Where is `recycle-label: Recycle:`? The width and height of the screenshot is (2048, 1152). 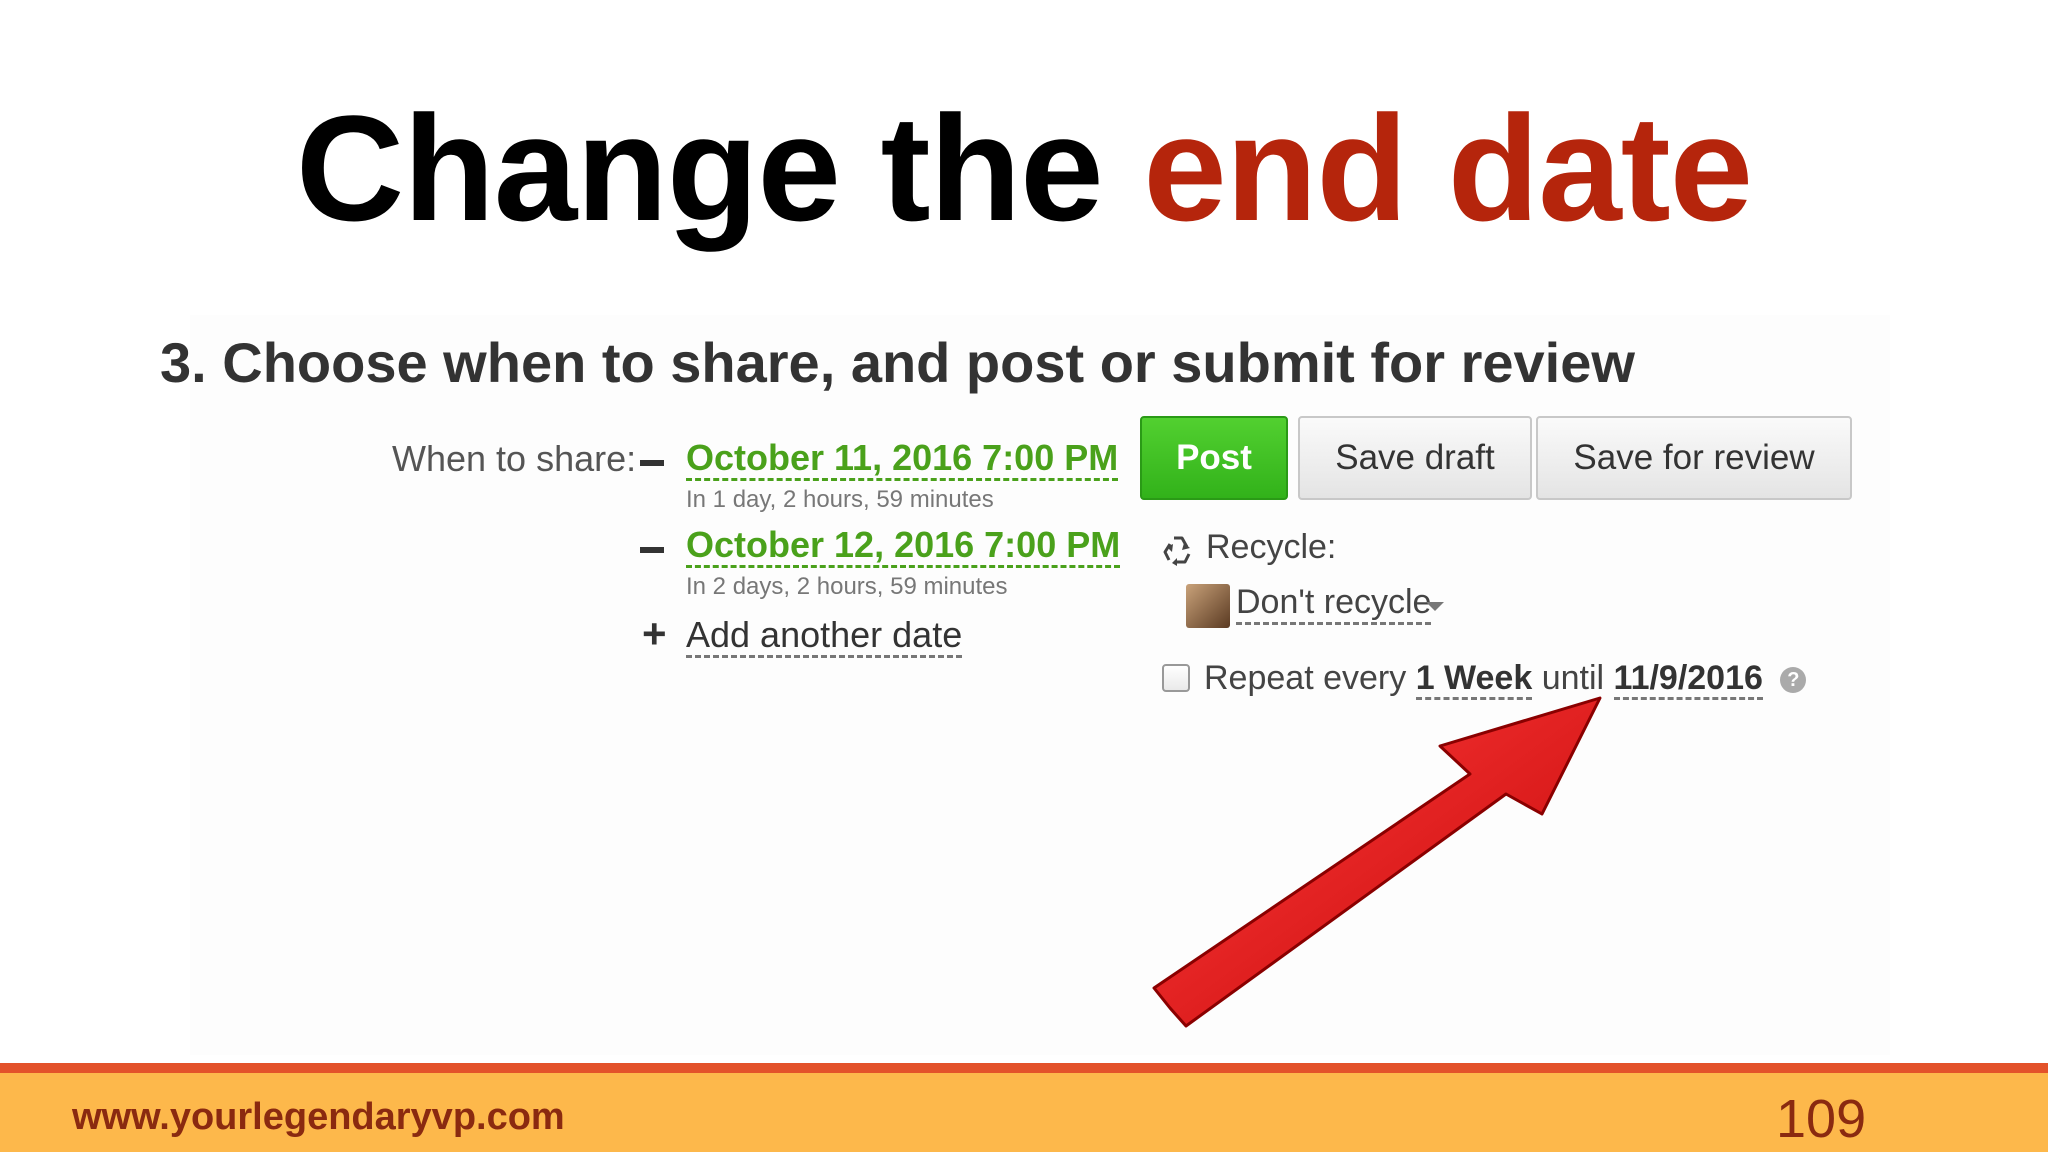 recycle-label: Recycle: is located at coordinates (1271, 547).